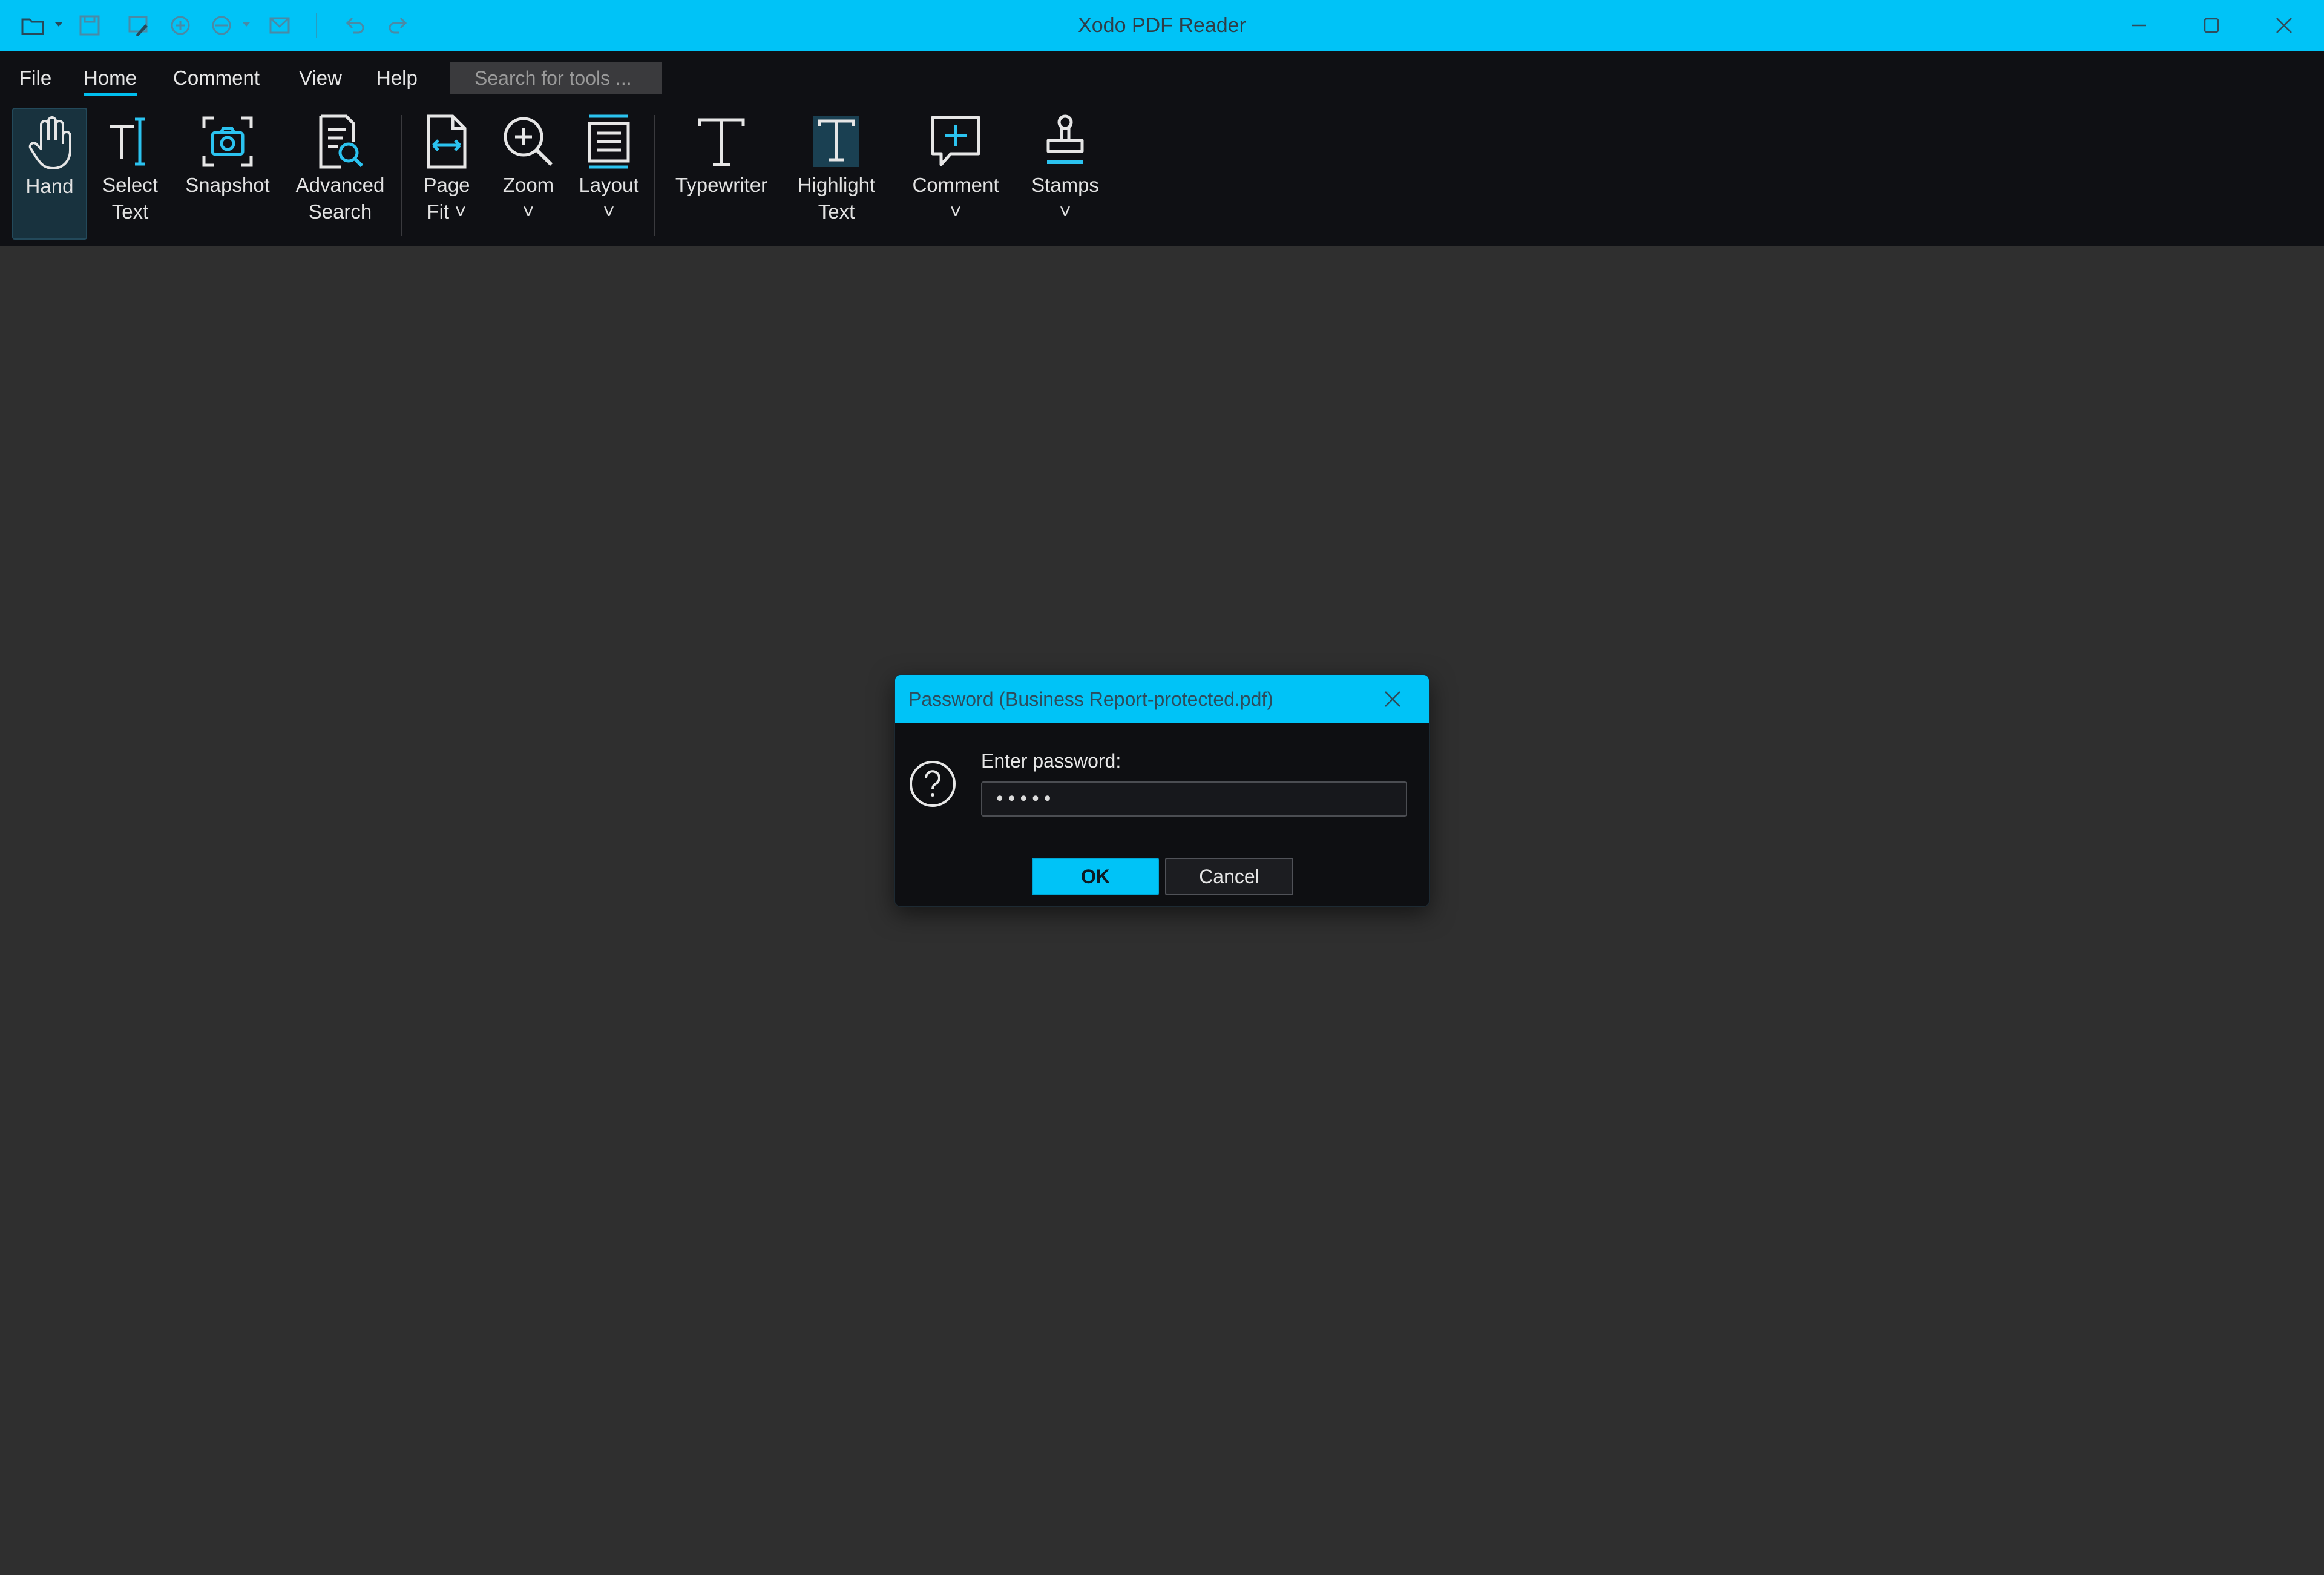  I want to click on zoom-in-icon, so click(528, 141).